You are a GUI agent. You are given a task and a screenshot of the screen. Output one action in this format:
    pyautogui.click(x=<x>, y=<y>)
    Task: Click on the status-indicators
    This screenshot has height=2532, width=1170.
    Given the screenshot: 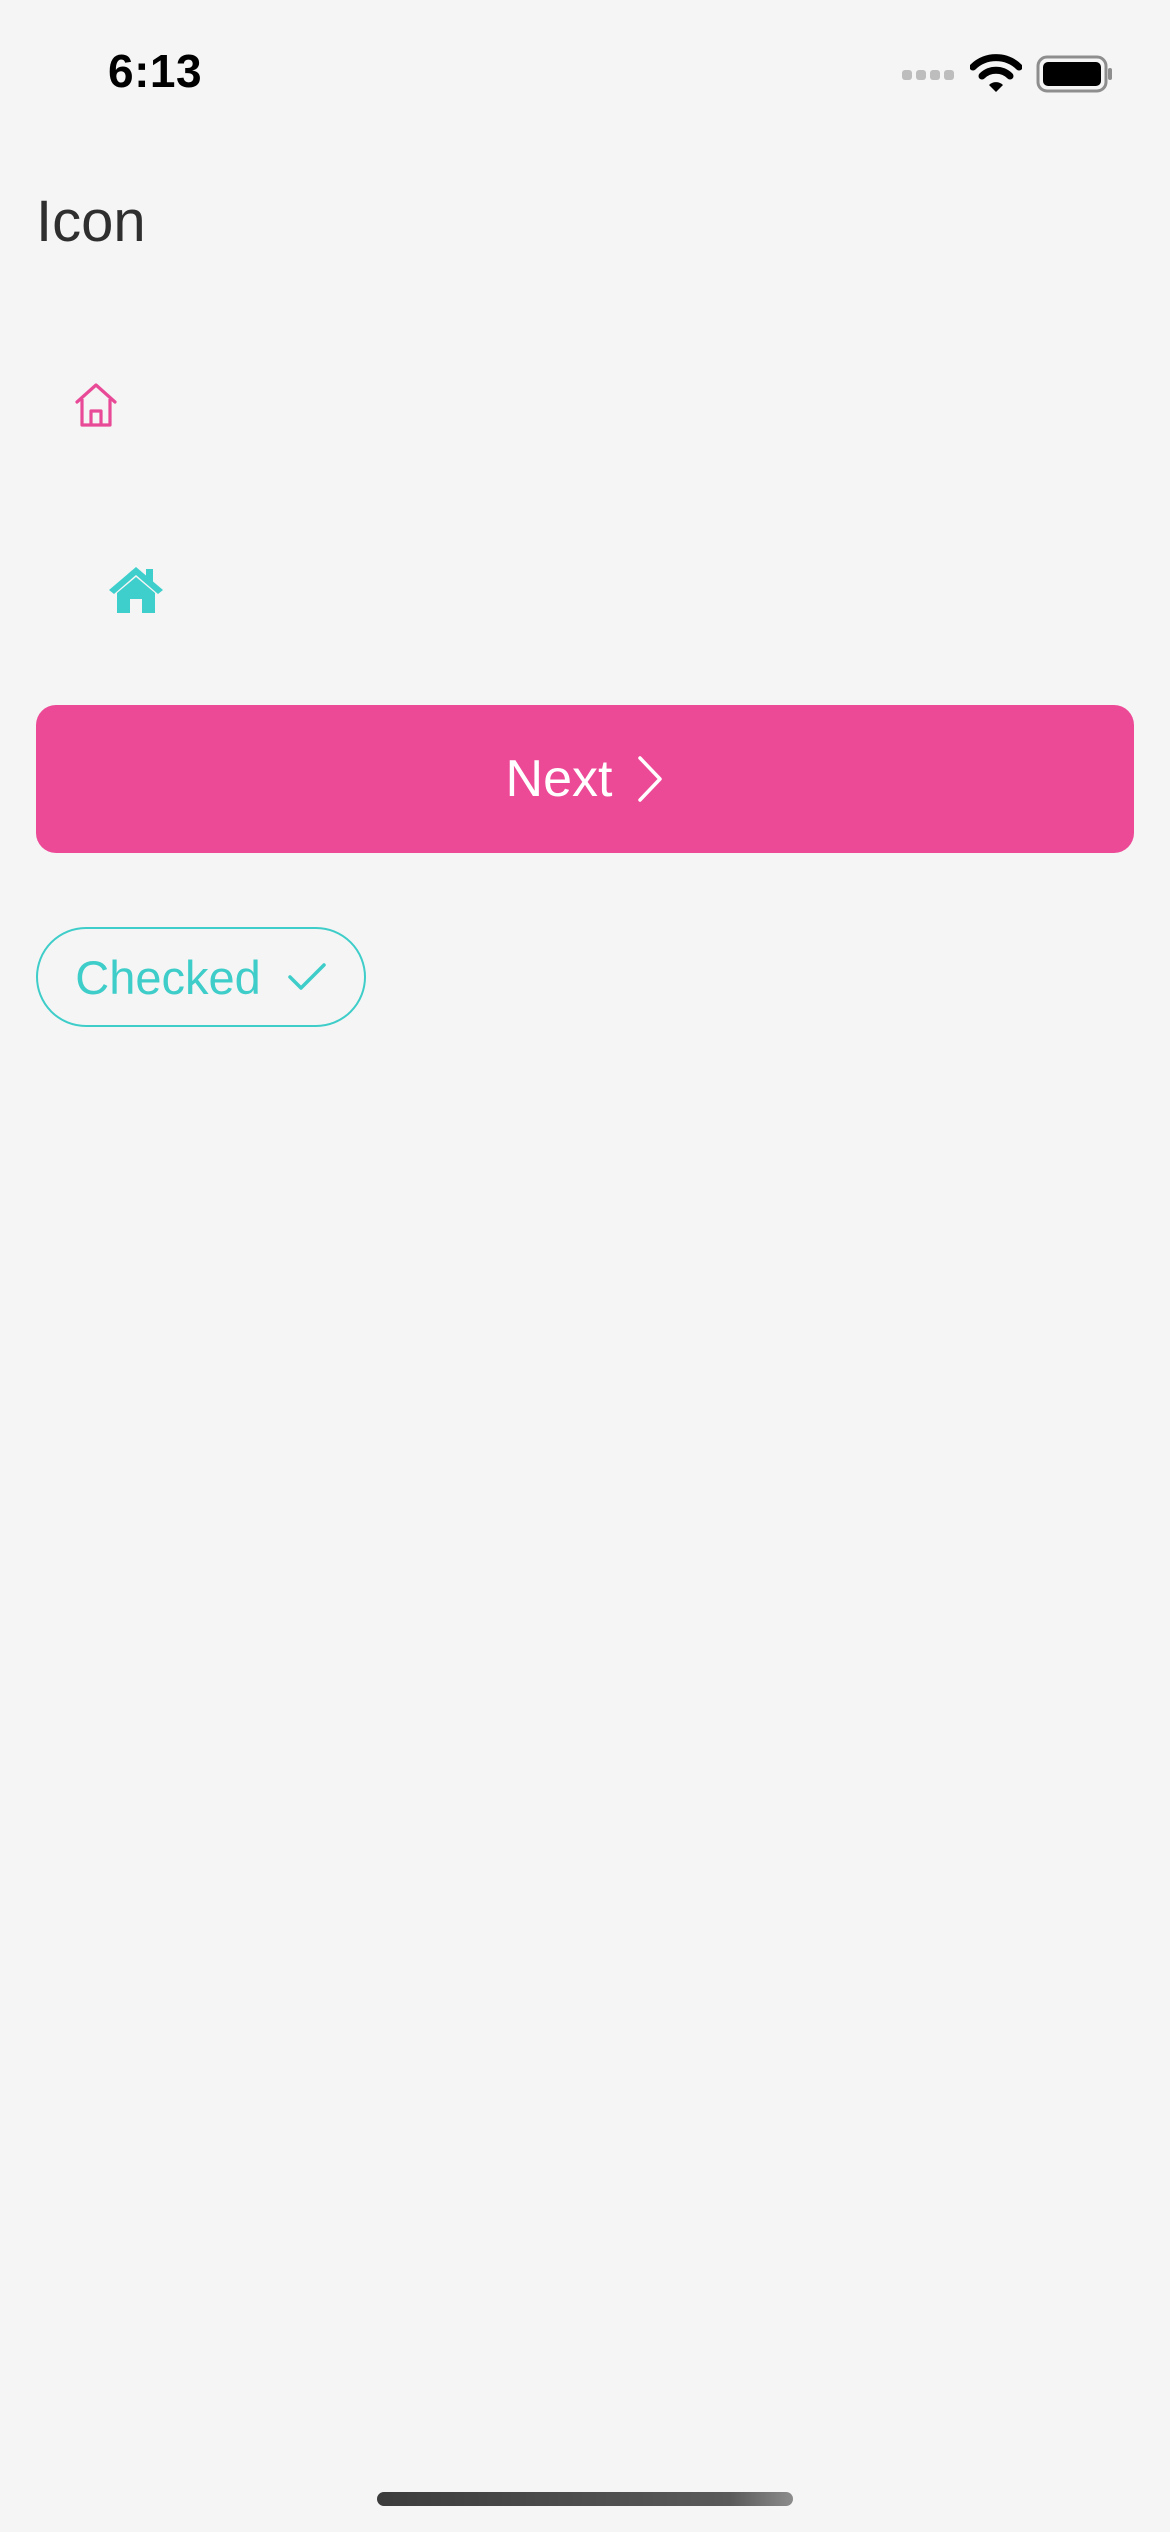 What is the action you would take?
    pyautogui.click(x=1008, y=74)
    